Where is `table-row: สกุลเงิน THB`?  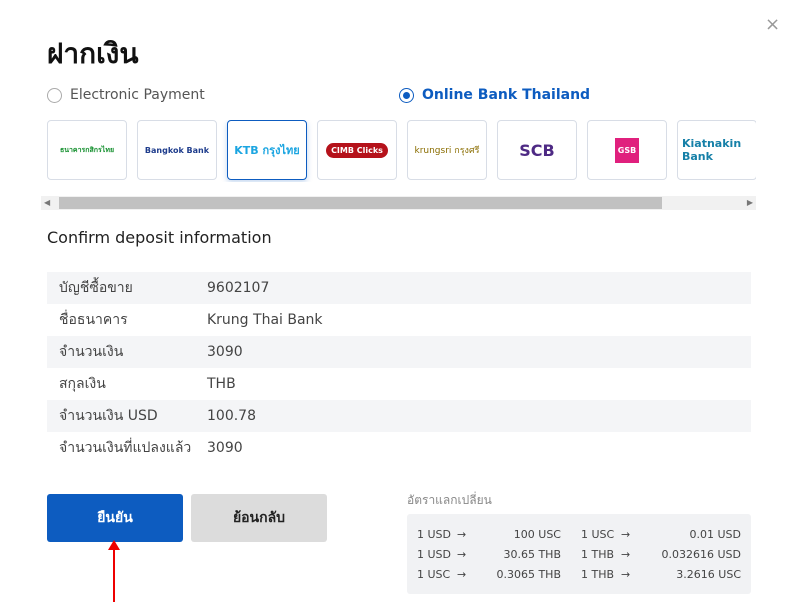
table-row: สกุลเงิน THB is located at coordinates (399, 384).